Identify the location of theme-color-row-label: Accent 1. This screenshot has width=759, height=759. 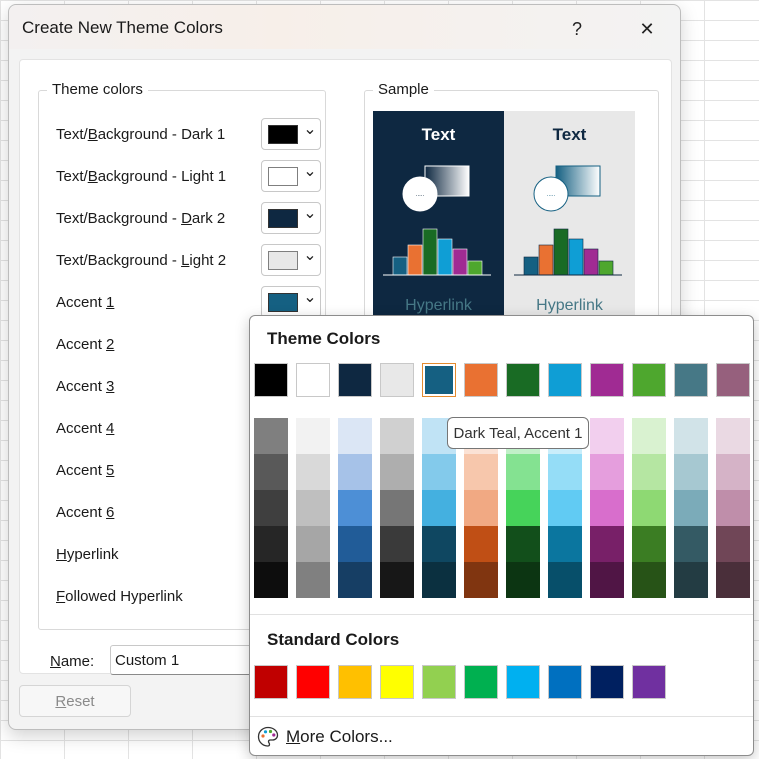
(85, 302).